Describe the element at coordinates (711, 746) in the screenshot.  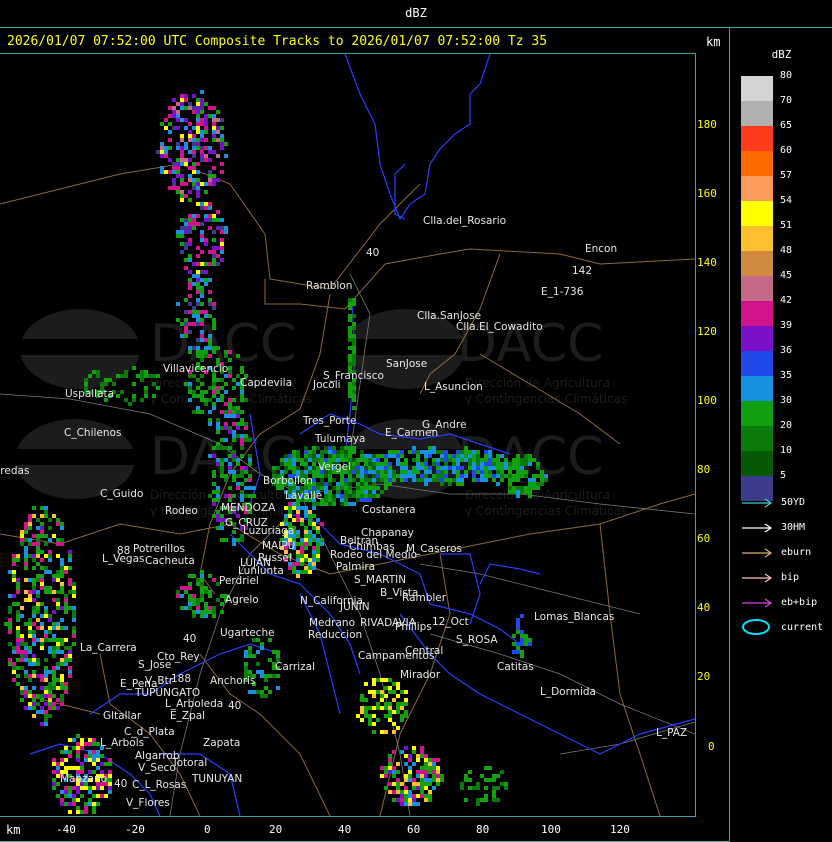
I see `y-tick-label: 0` at that location.